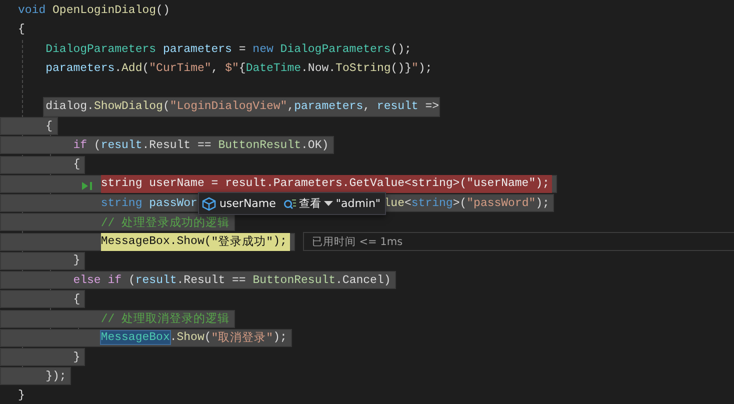 The image size is (734, 404). What do you see at coordinates (414, 68) in the screenshot?
I see `code-token: "` at bounding box center [414, 68].